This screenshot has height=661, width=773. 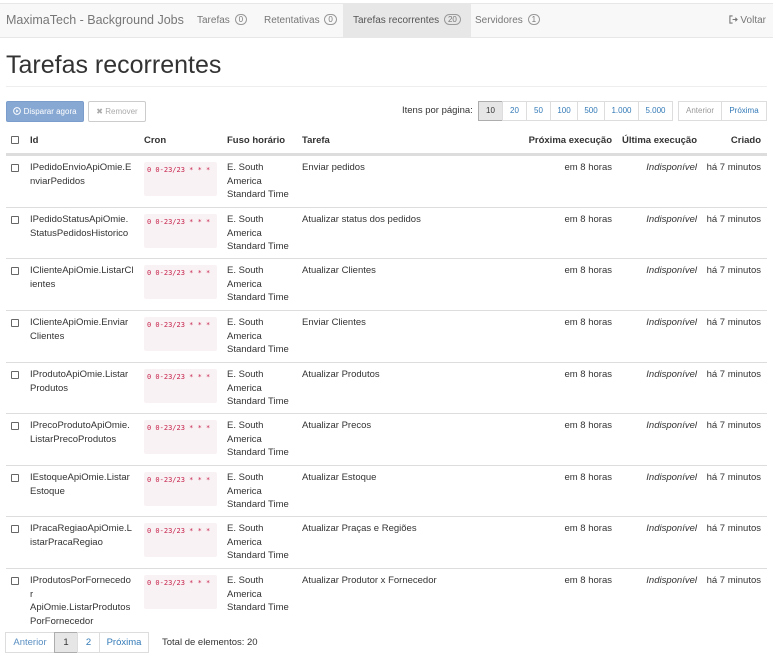 What do you see at coordinates (80, 607) in the screenshot?
I see `job-id-line: ApiOmie.ListarProdutos` at bounding box center [80, 607].